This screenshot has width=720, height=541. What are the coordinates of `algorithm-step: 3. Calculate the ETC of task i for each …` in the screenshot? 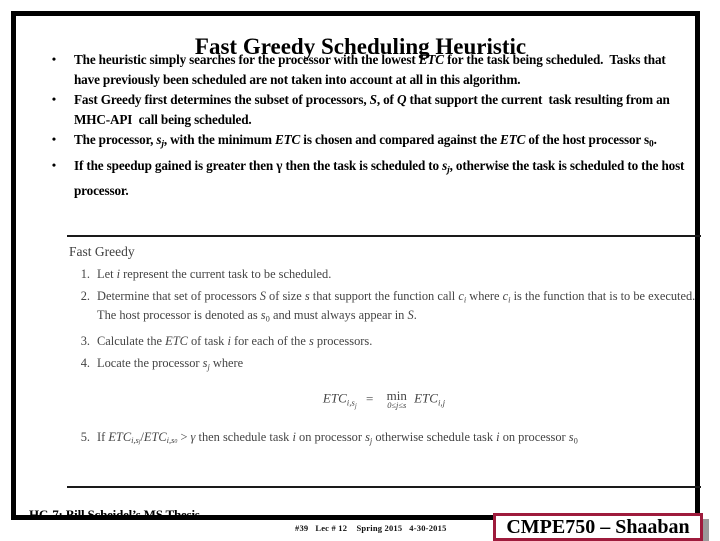 It's located at (384, 341).